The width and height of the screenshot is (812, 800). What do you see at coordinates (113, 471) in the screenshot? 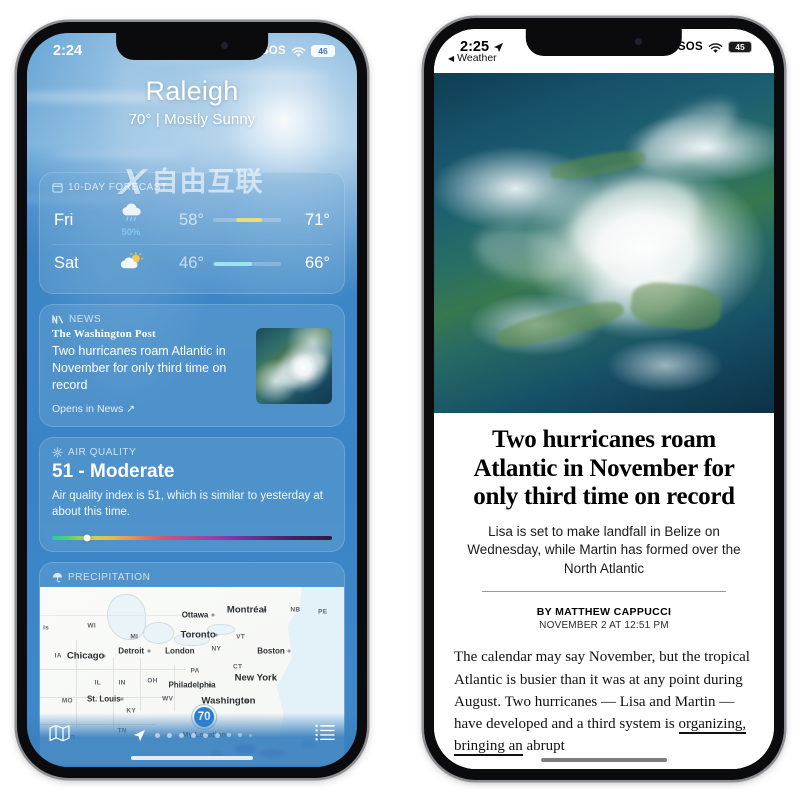
I see `air-quality-value: 51 - Moderate` at bounding box center [113, 471].